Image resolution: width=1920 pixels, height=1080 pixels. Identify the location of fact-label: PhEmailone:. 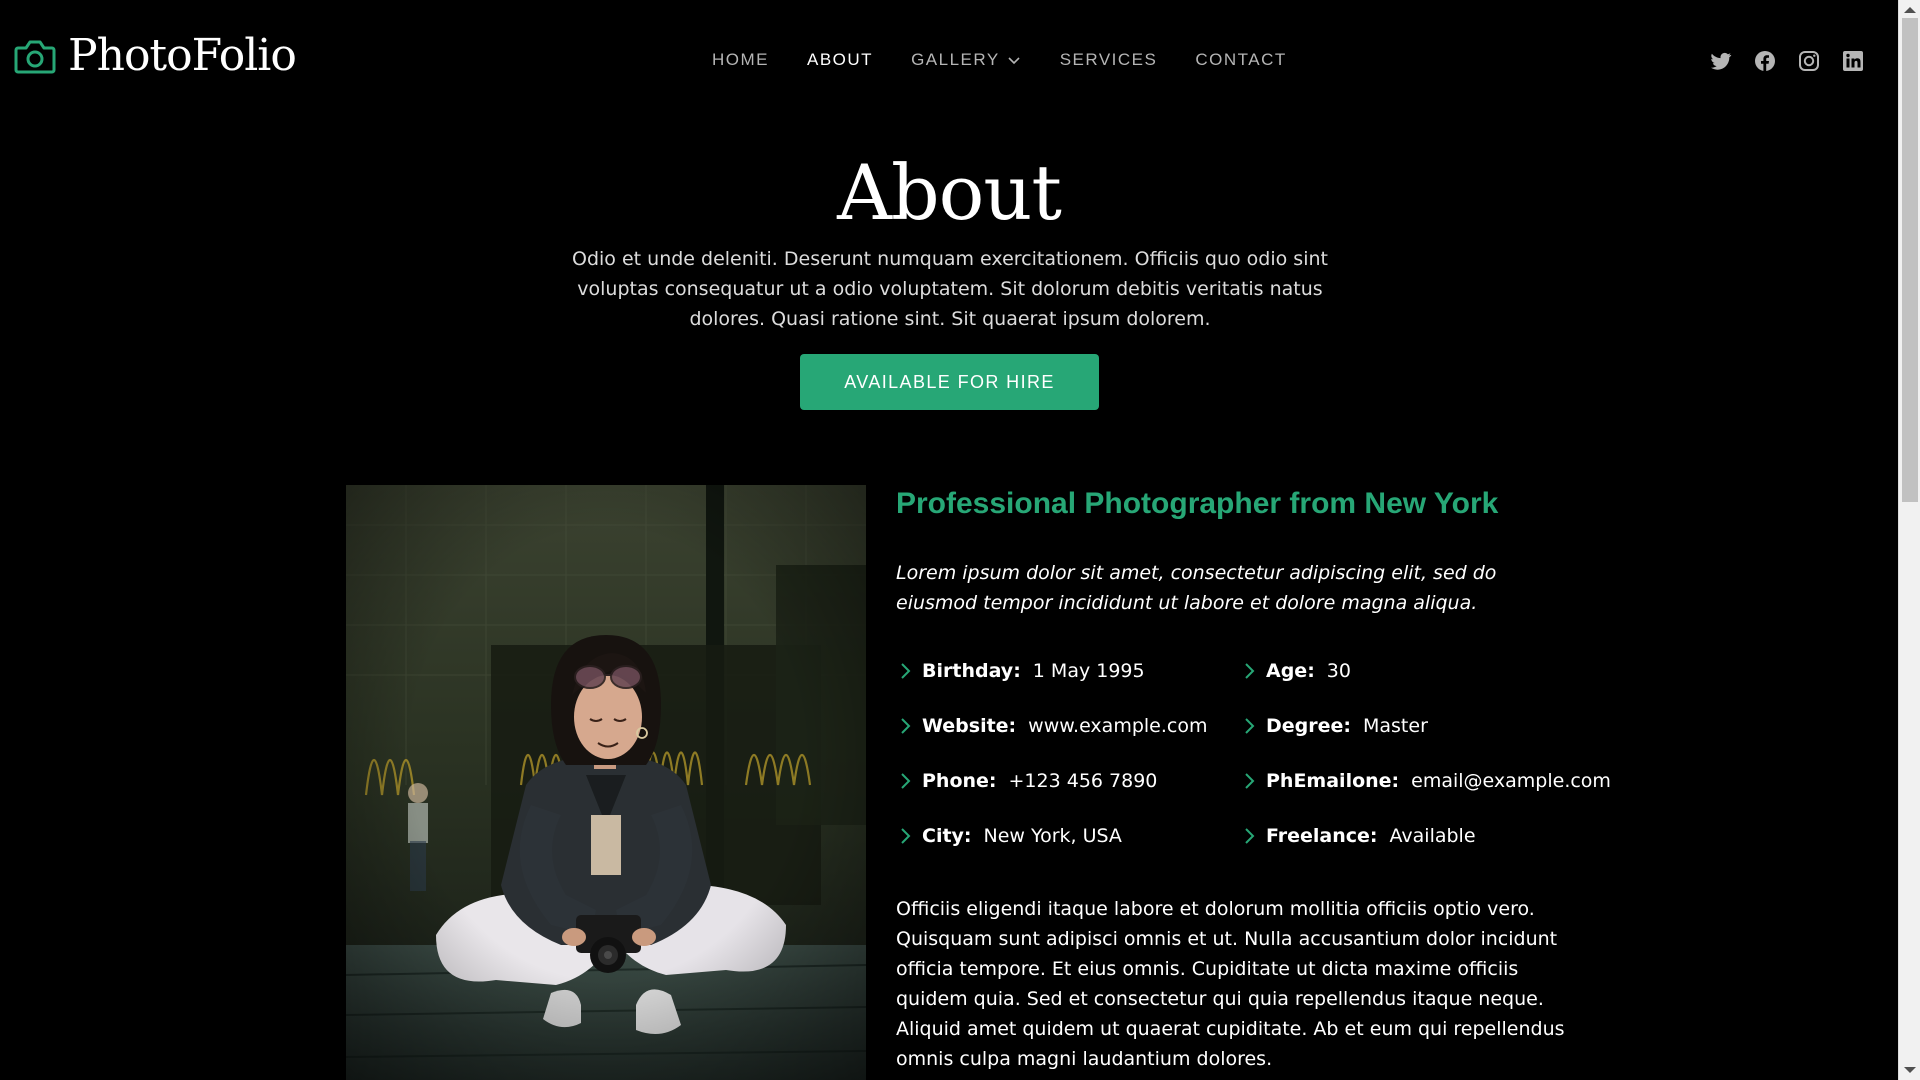
(1333, 781).